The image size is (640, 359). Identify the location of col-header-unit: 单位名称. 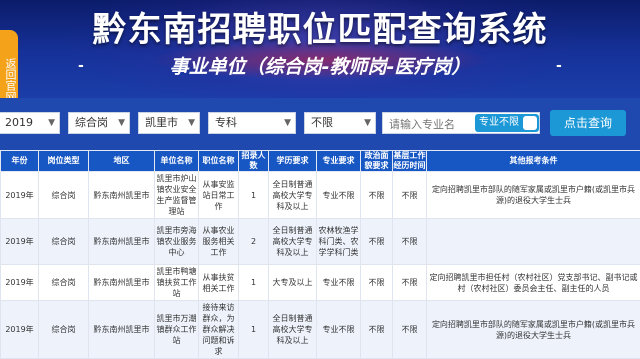
(177, 161).